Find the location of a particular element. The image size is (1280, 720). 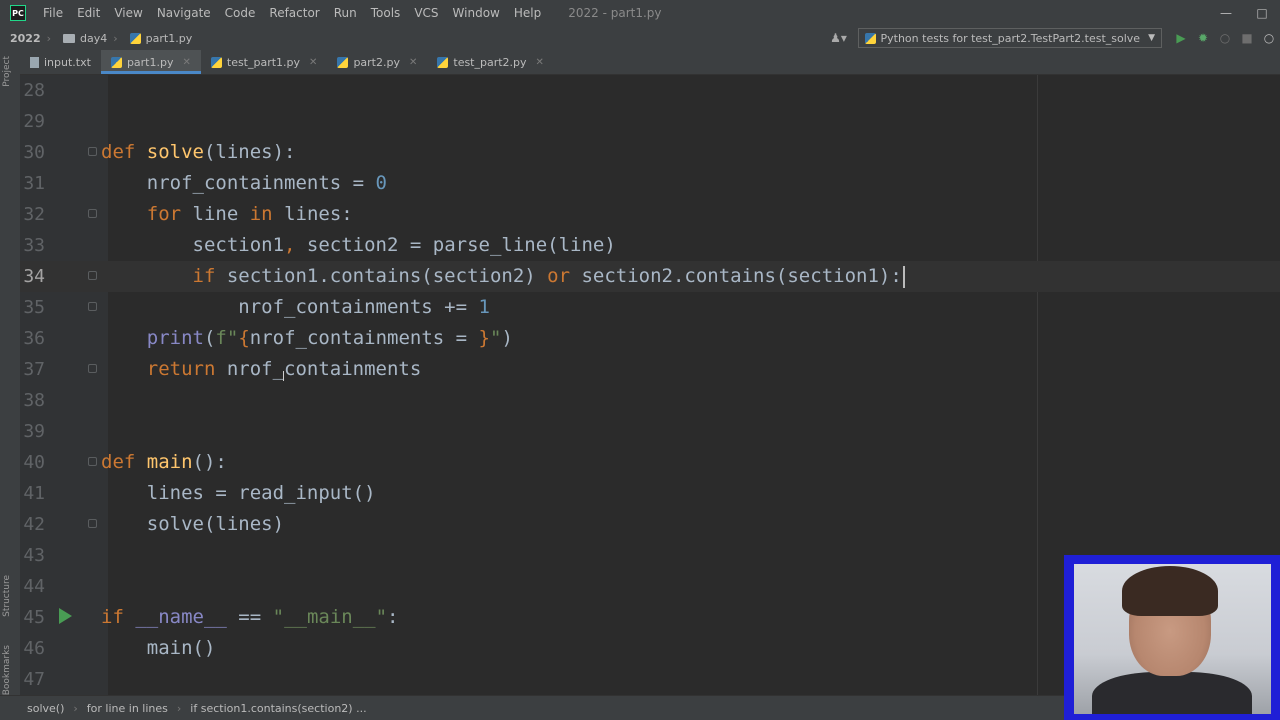

code-line: 38 is located at coordinates (650, 400).